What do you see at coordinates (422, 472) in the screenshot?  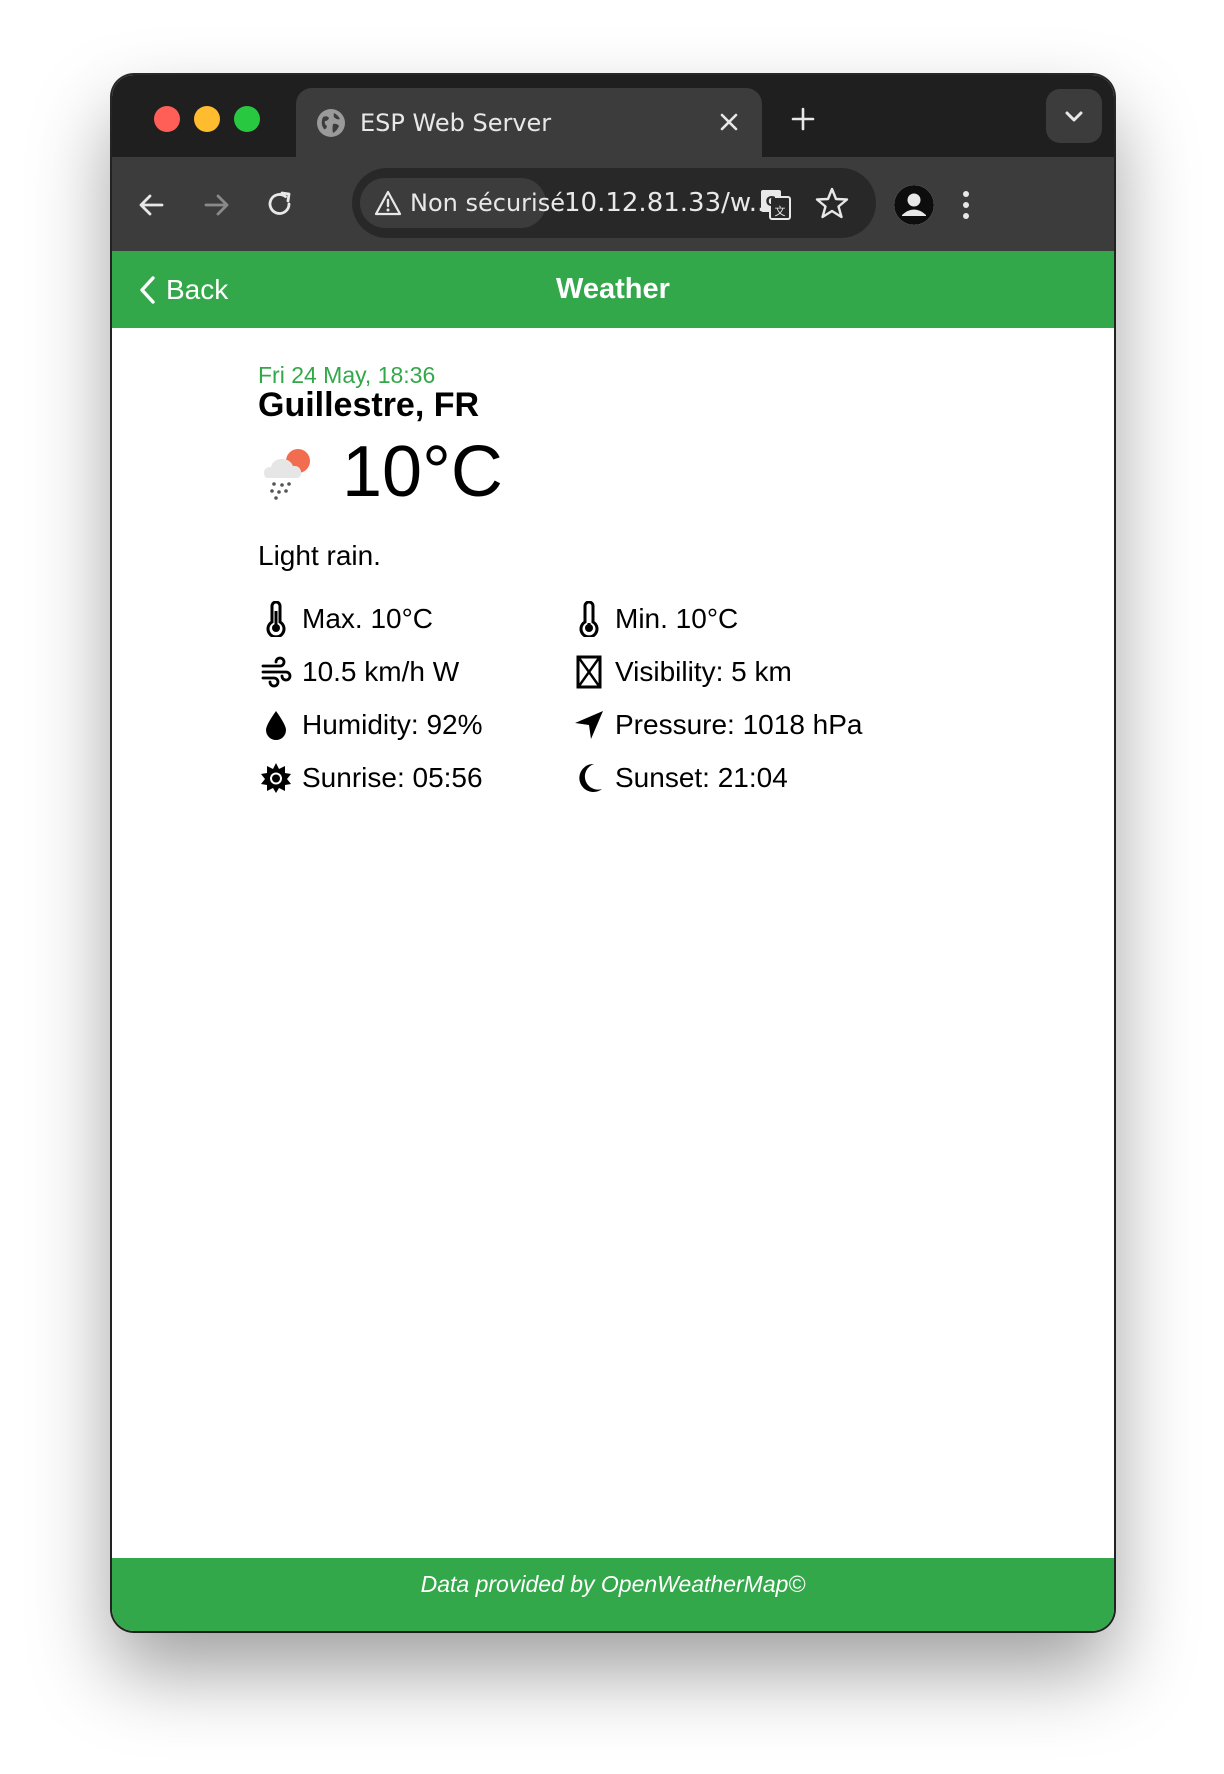 I see `temperature-value: 10°C` at bounding box center [422, 472].